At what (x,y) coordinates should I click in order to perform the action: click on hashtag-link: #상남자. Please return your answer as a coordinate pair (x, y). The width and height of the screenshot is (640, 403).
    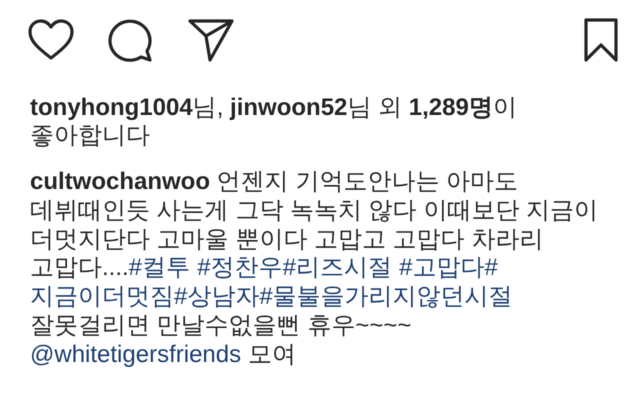
    Looking at the image, I should click on (217, 296).